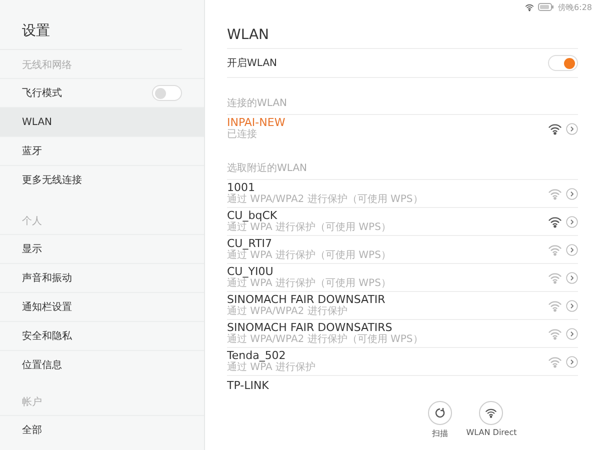  What do you see at coordinates (402, 333) in the screenshot?
I see `network-row: SINOMACH FAIR DOWNSATIRS 通过 WPA/WPA2 进行保护（可使用 WPS）` at bounding box center [402, 333].